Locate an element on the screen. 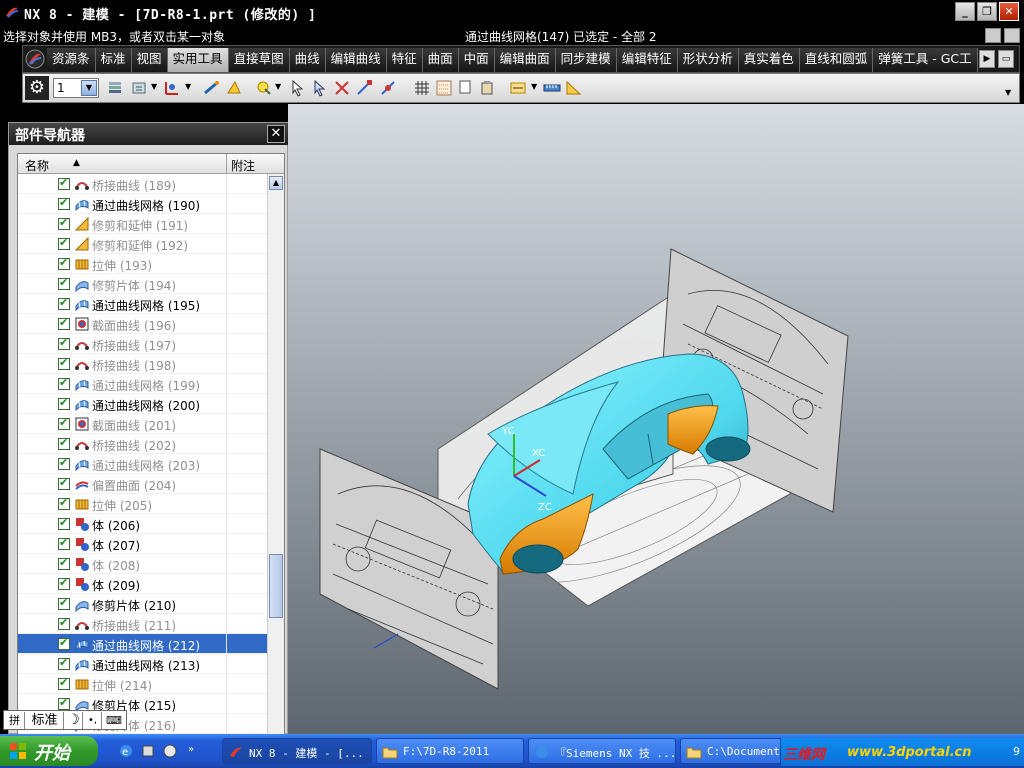 This screenshot has height=768, width=1024. scroll-thumb is located at coordinates (276, 586).